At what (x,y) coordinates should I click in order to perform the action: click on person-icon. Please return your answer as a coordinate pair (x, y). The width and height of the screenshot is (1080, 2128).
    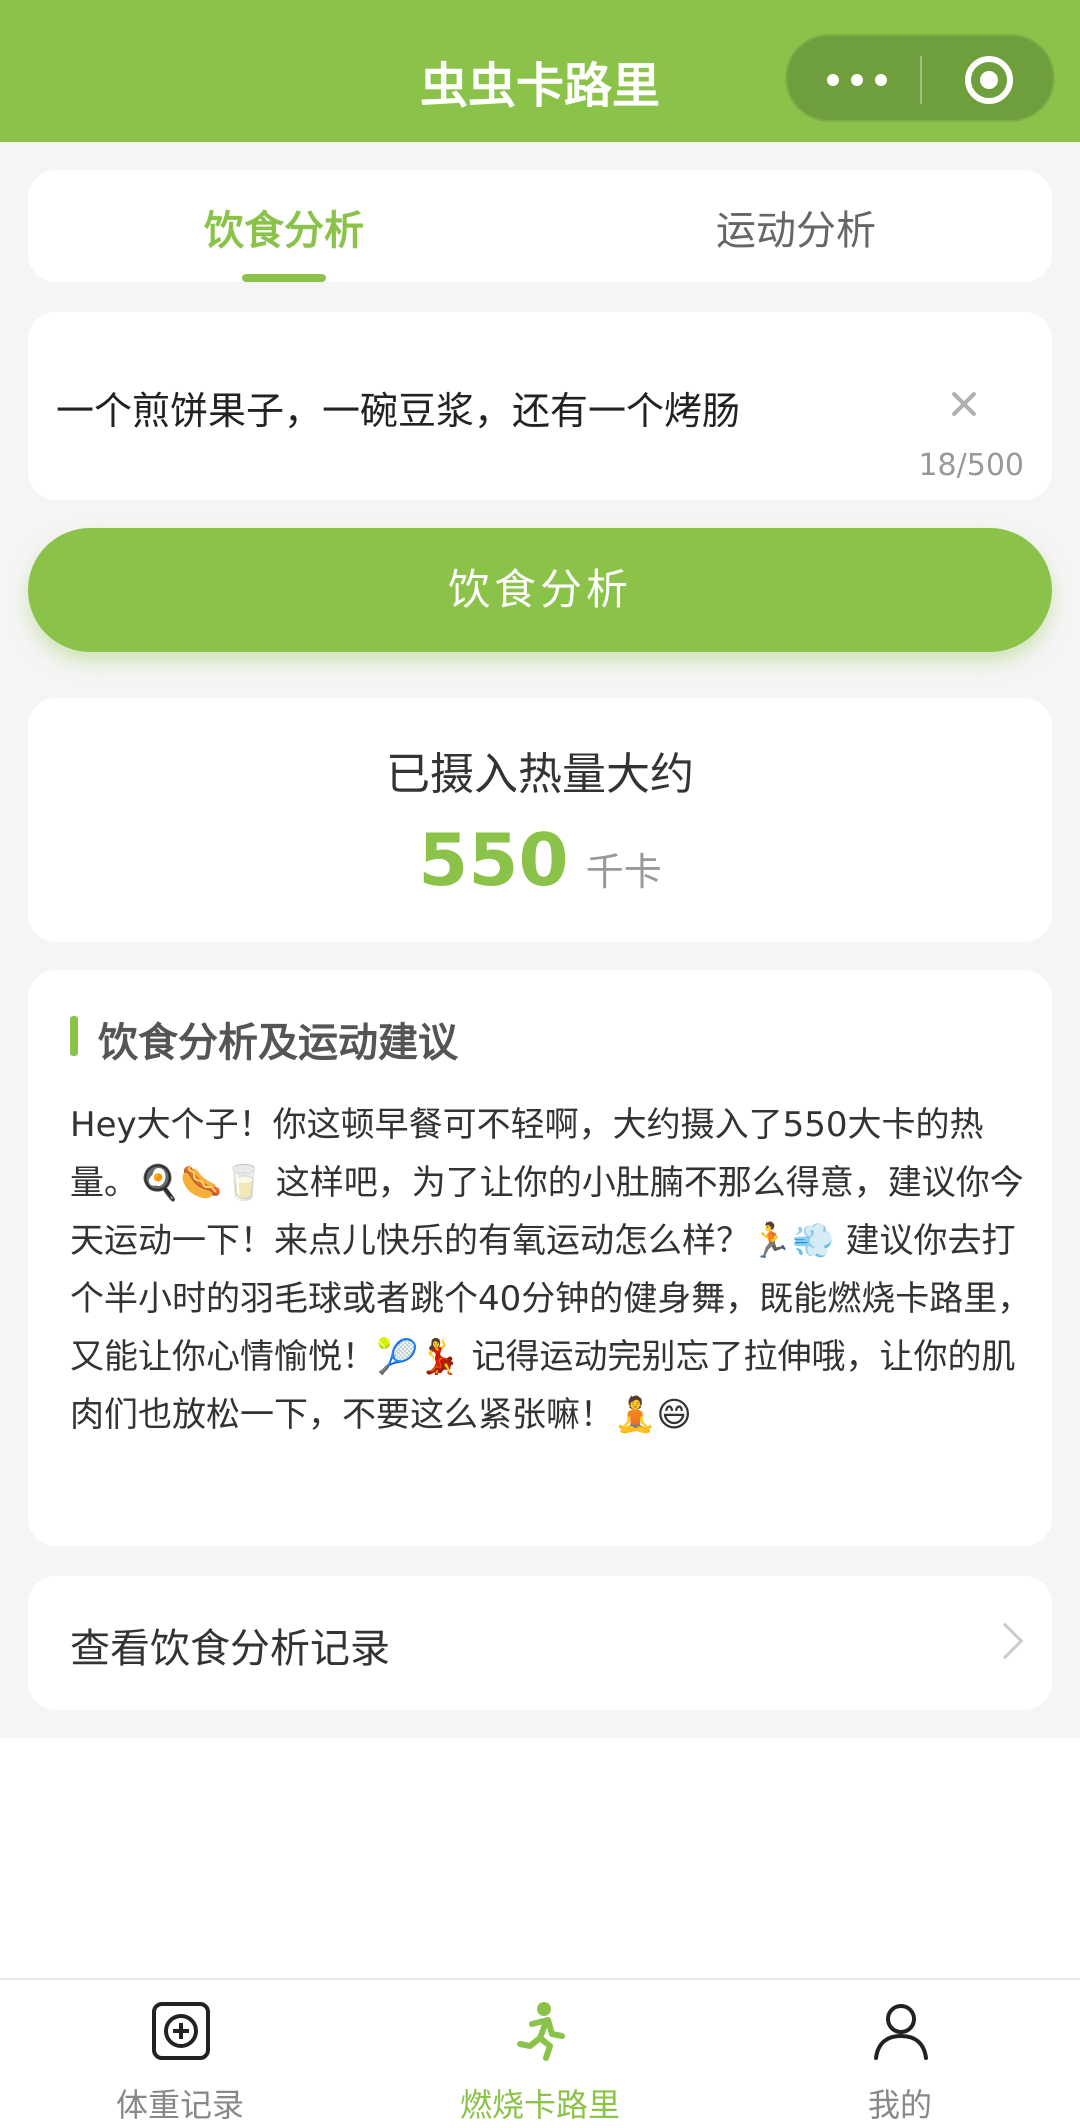
    Looking at the image, I should click on (901, 2032).